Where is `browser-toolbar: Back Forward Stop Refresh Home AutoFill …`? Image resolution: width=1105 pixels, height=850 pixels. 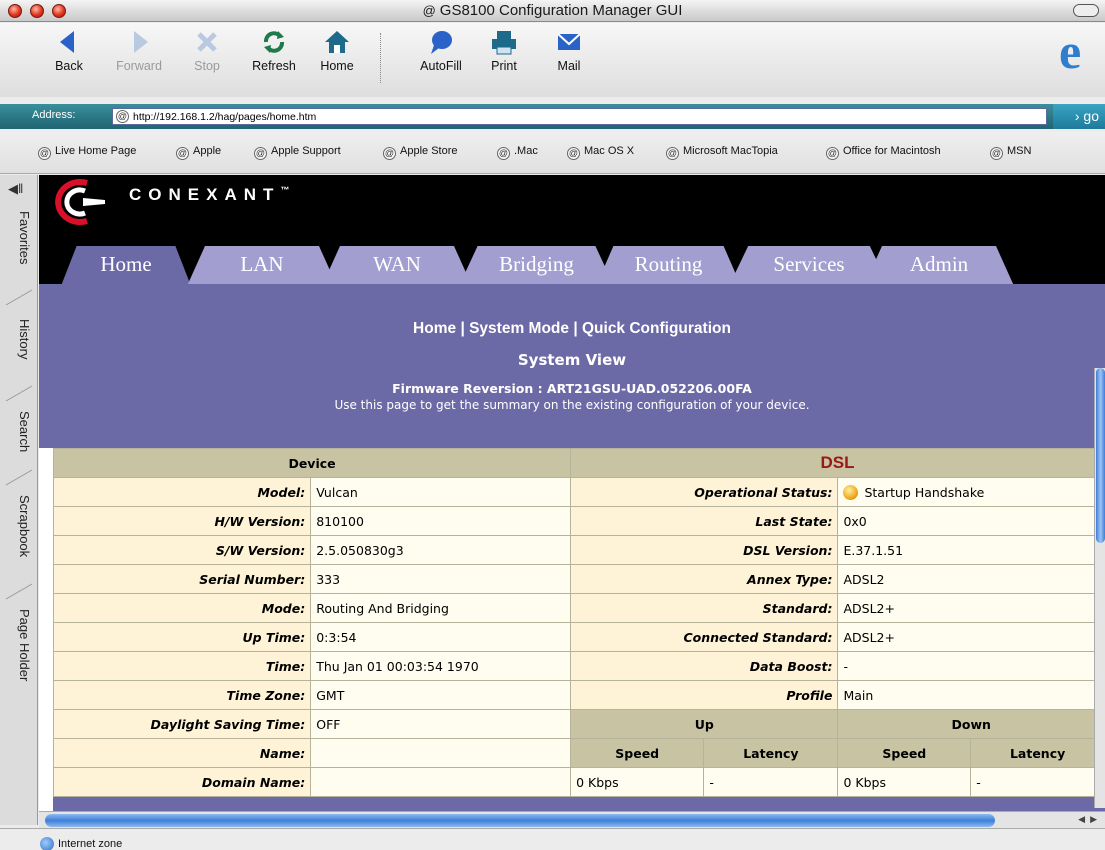
browser-toolbar: Back Forward Stop Refresh Home AutoFill … is located at coordinates (552, 60).